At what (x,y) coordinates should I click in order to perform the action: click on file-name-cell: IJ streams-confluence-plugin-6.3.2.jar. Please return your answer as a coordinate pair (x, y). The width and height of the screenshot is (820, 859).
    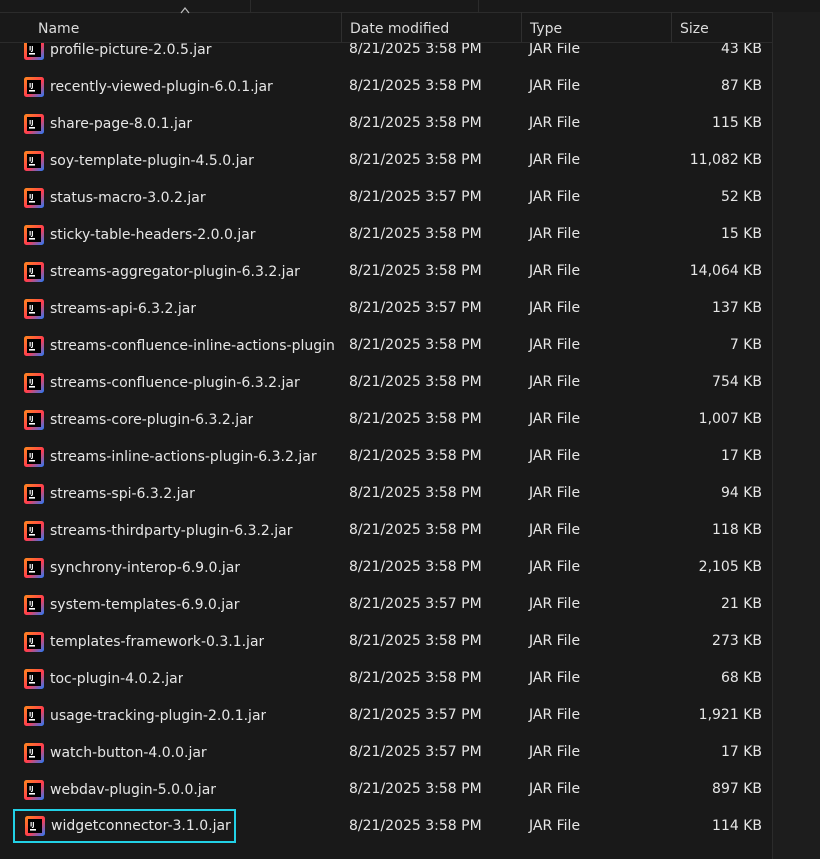
    Looking at the image, I should click on (175, 382).